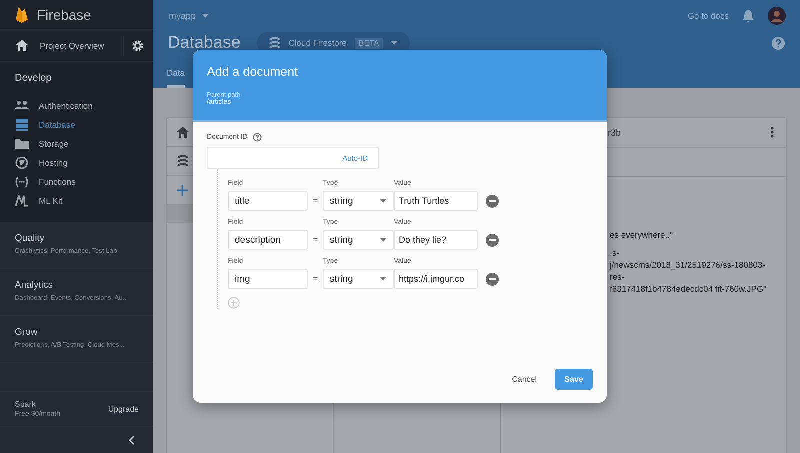  What do you see at coordinates (76, 124) in the screenshot?
I see `nav-item: Database` at bounding box center [76, 124].